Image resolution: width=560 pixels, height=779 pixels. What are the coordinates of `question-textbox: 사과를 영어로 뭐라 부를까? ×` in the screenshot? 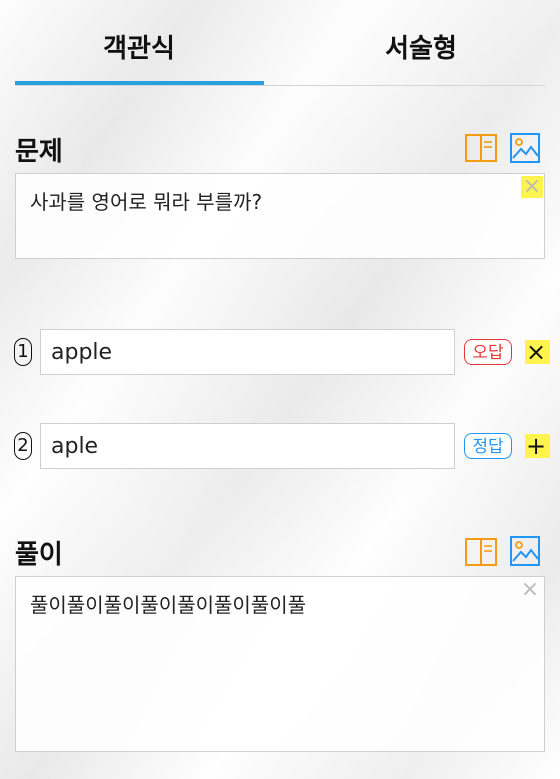 It's located at (280, 216).